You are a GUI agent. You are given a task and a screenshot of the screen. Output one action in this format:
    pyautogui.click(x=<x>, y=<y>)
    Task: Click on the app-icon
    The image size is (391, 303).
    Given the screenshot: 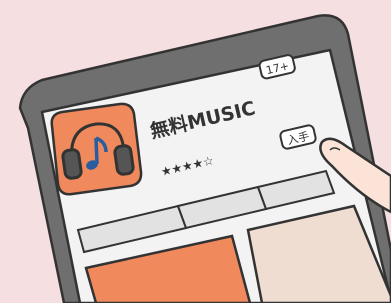 What is the action you would take?
    pyautogui.click(x=96, y=149)
    